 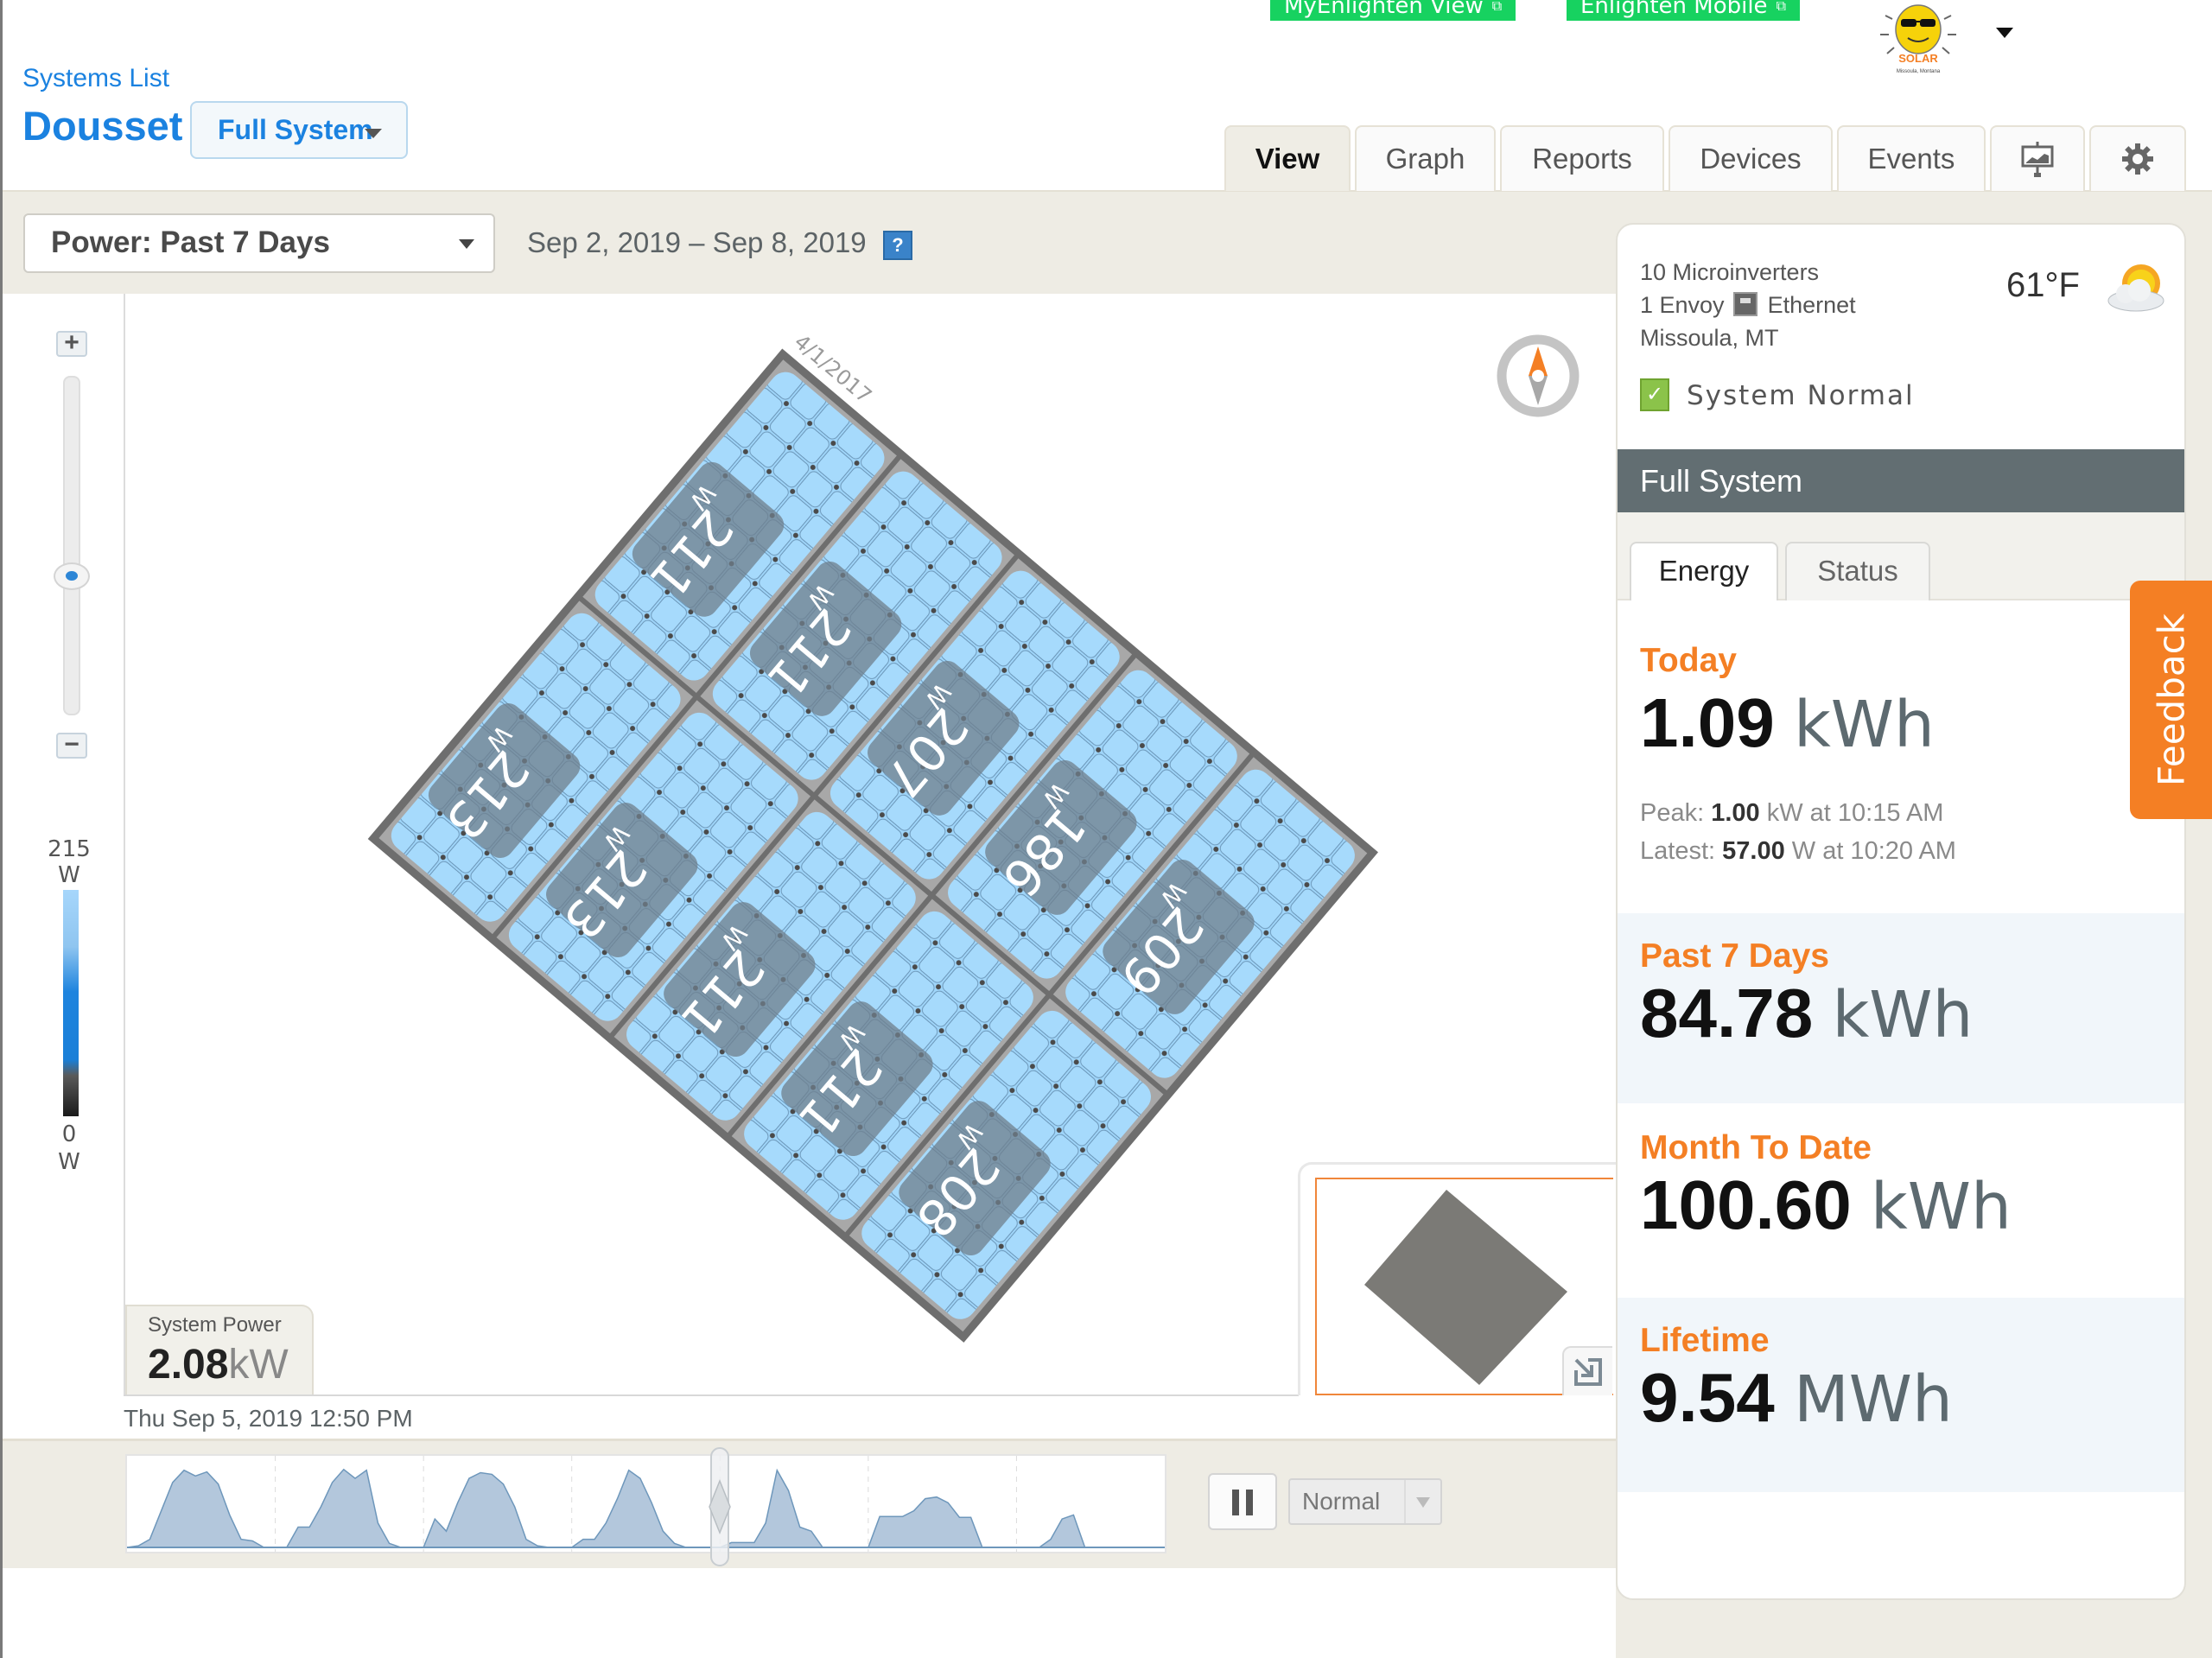 I want to click on tab-graph: Graph, so click(x=1425, y=158).